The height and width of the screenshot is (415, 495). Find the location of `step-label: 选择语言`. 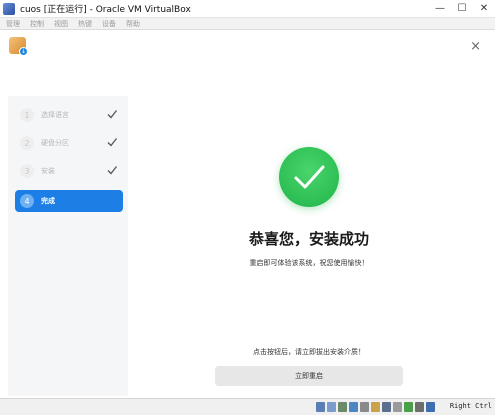

step-label: 选择语言 is located at coordinates (55, 115).